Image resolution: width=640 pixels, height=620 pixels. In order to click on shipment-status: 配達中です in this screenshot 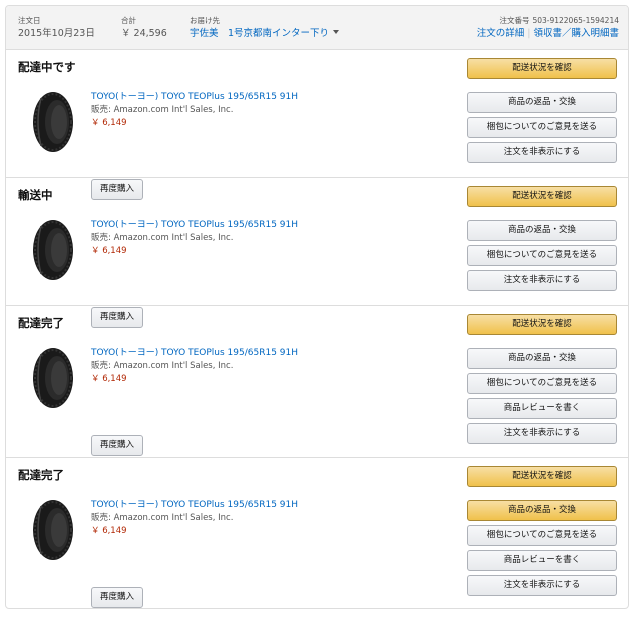, I will do `click(47, 67)`.